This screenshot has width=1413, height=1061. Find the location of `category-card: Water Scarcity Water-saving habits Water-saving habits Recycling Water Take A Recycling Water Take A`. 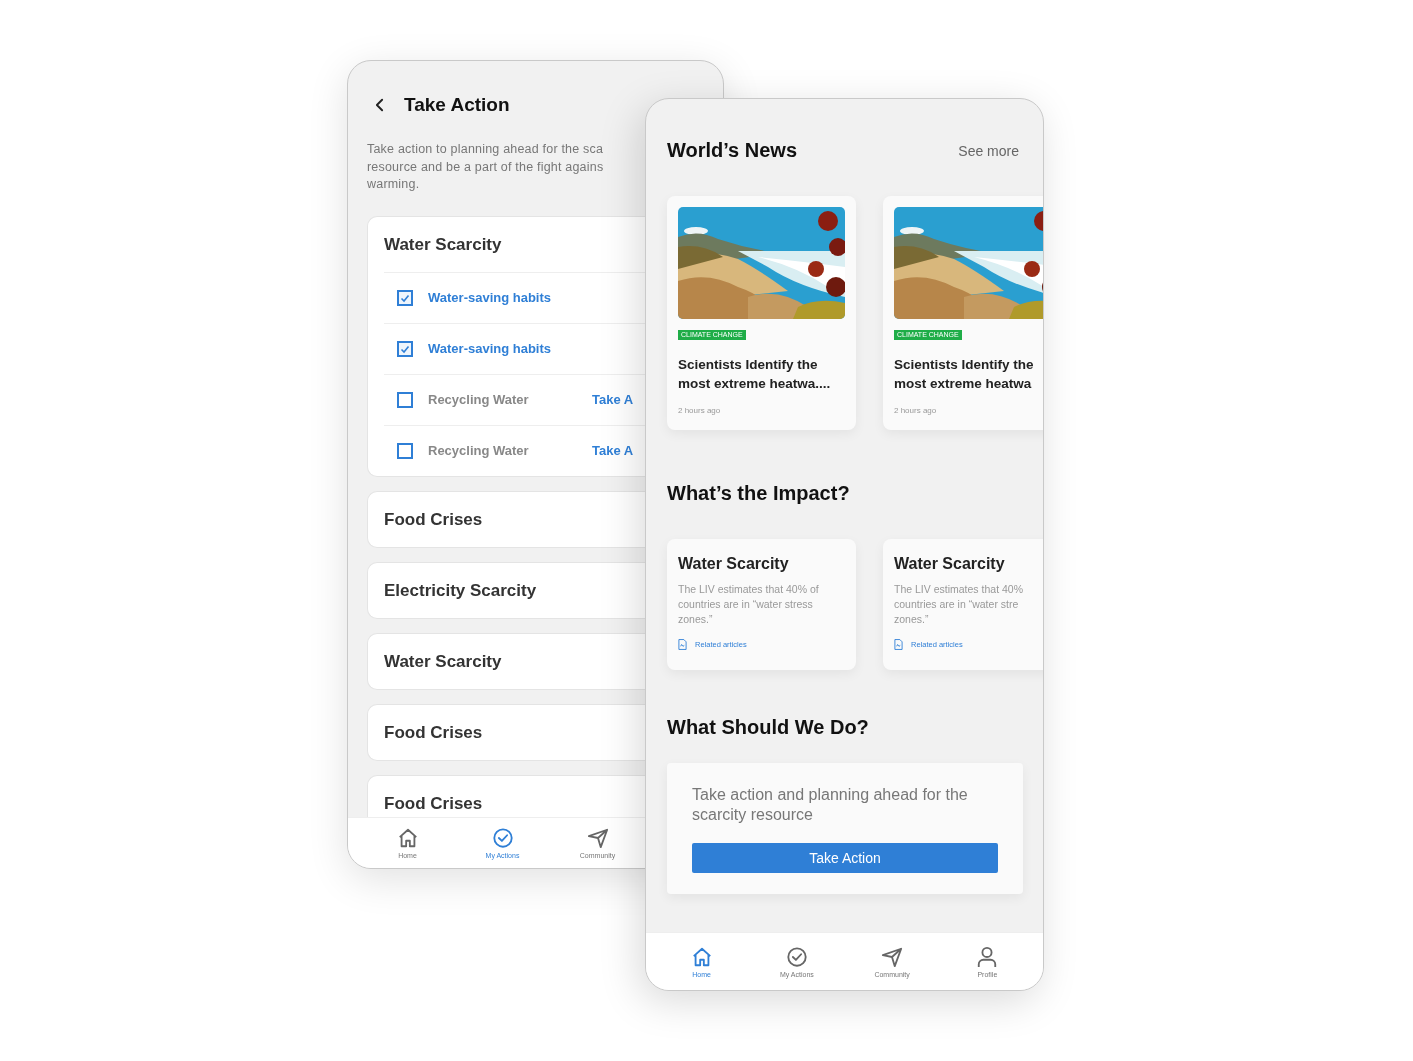

category-card: Water Scarcity Water-saving habits Water-saving habits Recycling Water Take A Recycling Water Take A is located at coordinates (506, 346).